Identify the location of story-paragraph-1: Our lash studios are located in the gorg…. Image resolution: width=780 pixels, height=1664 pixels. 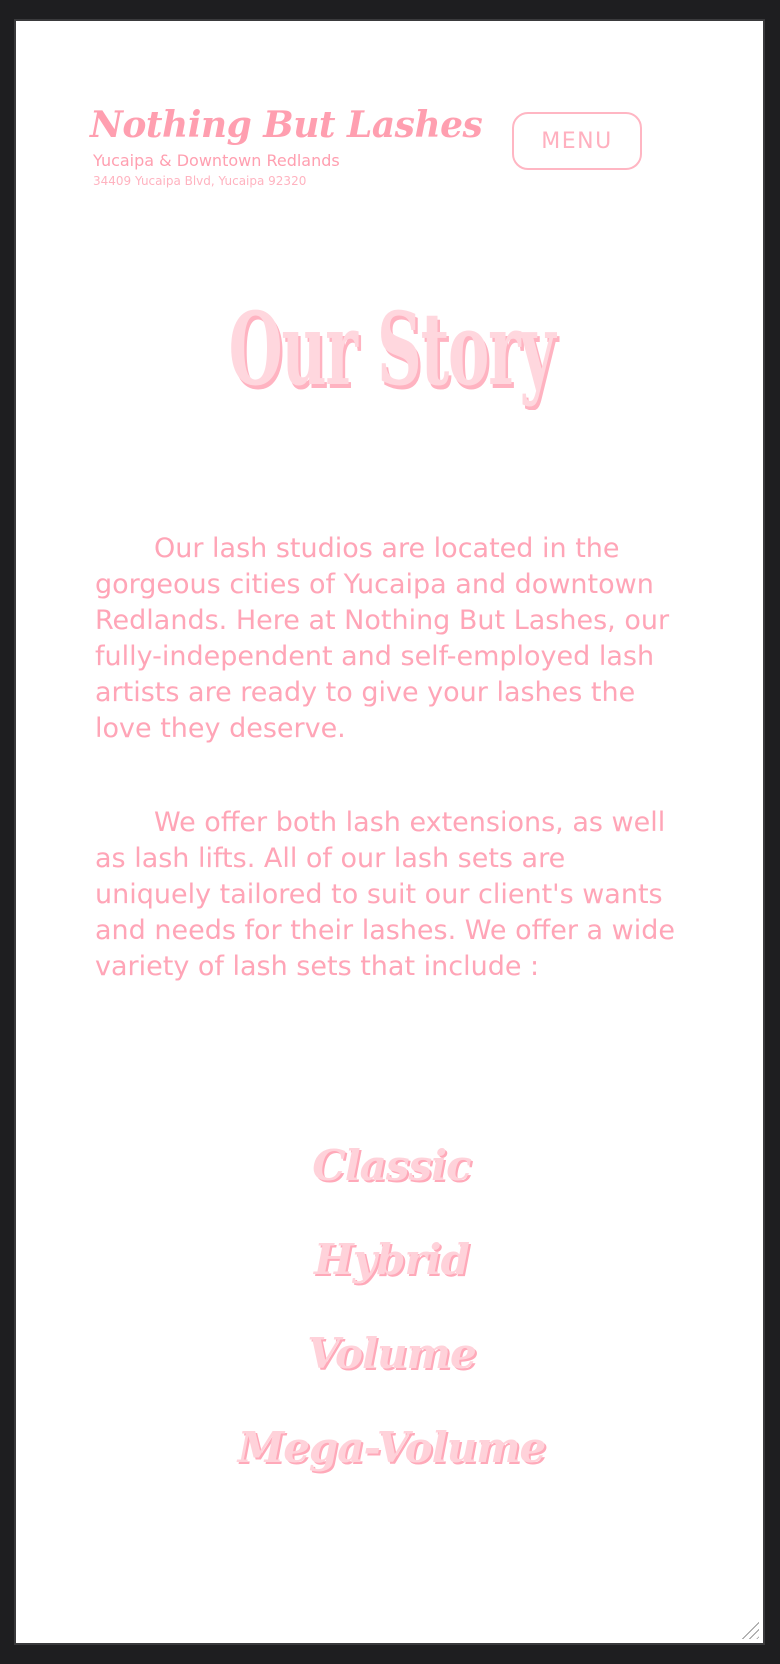
(382, 638).